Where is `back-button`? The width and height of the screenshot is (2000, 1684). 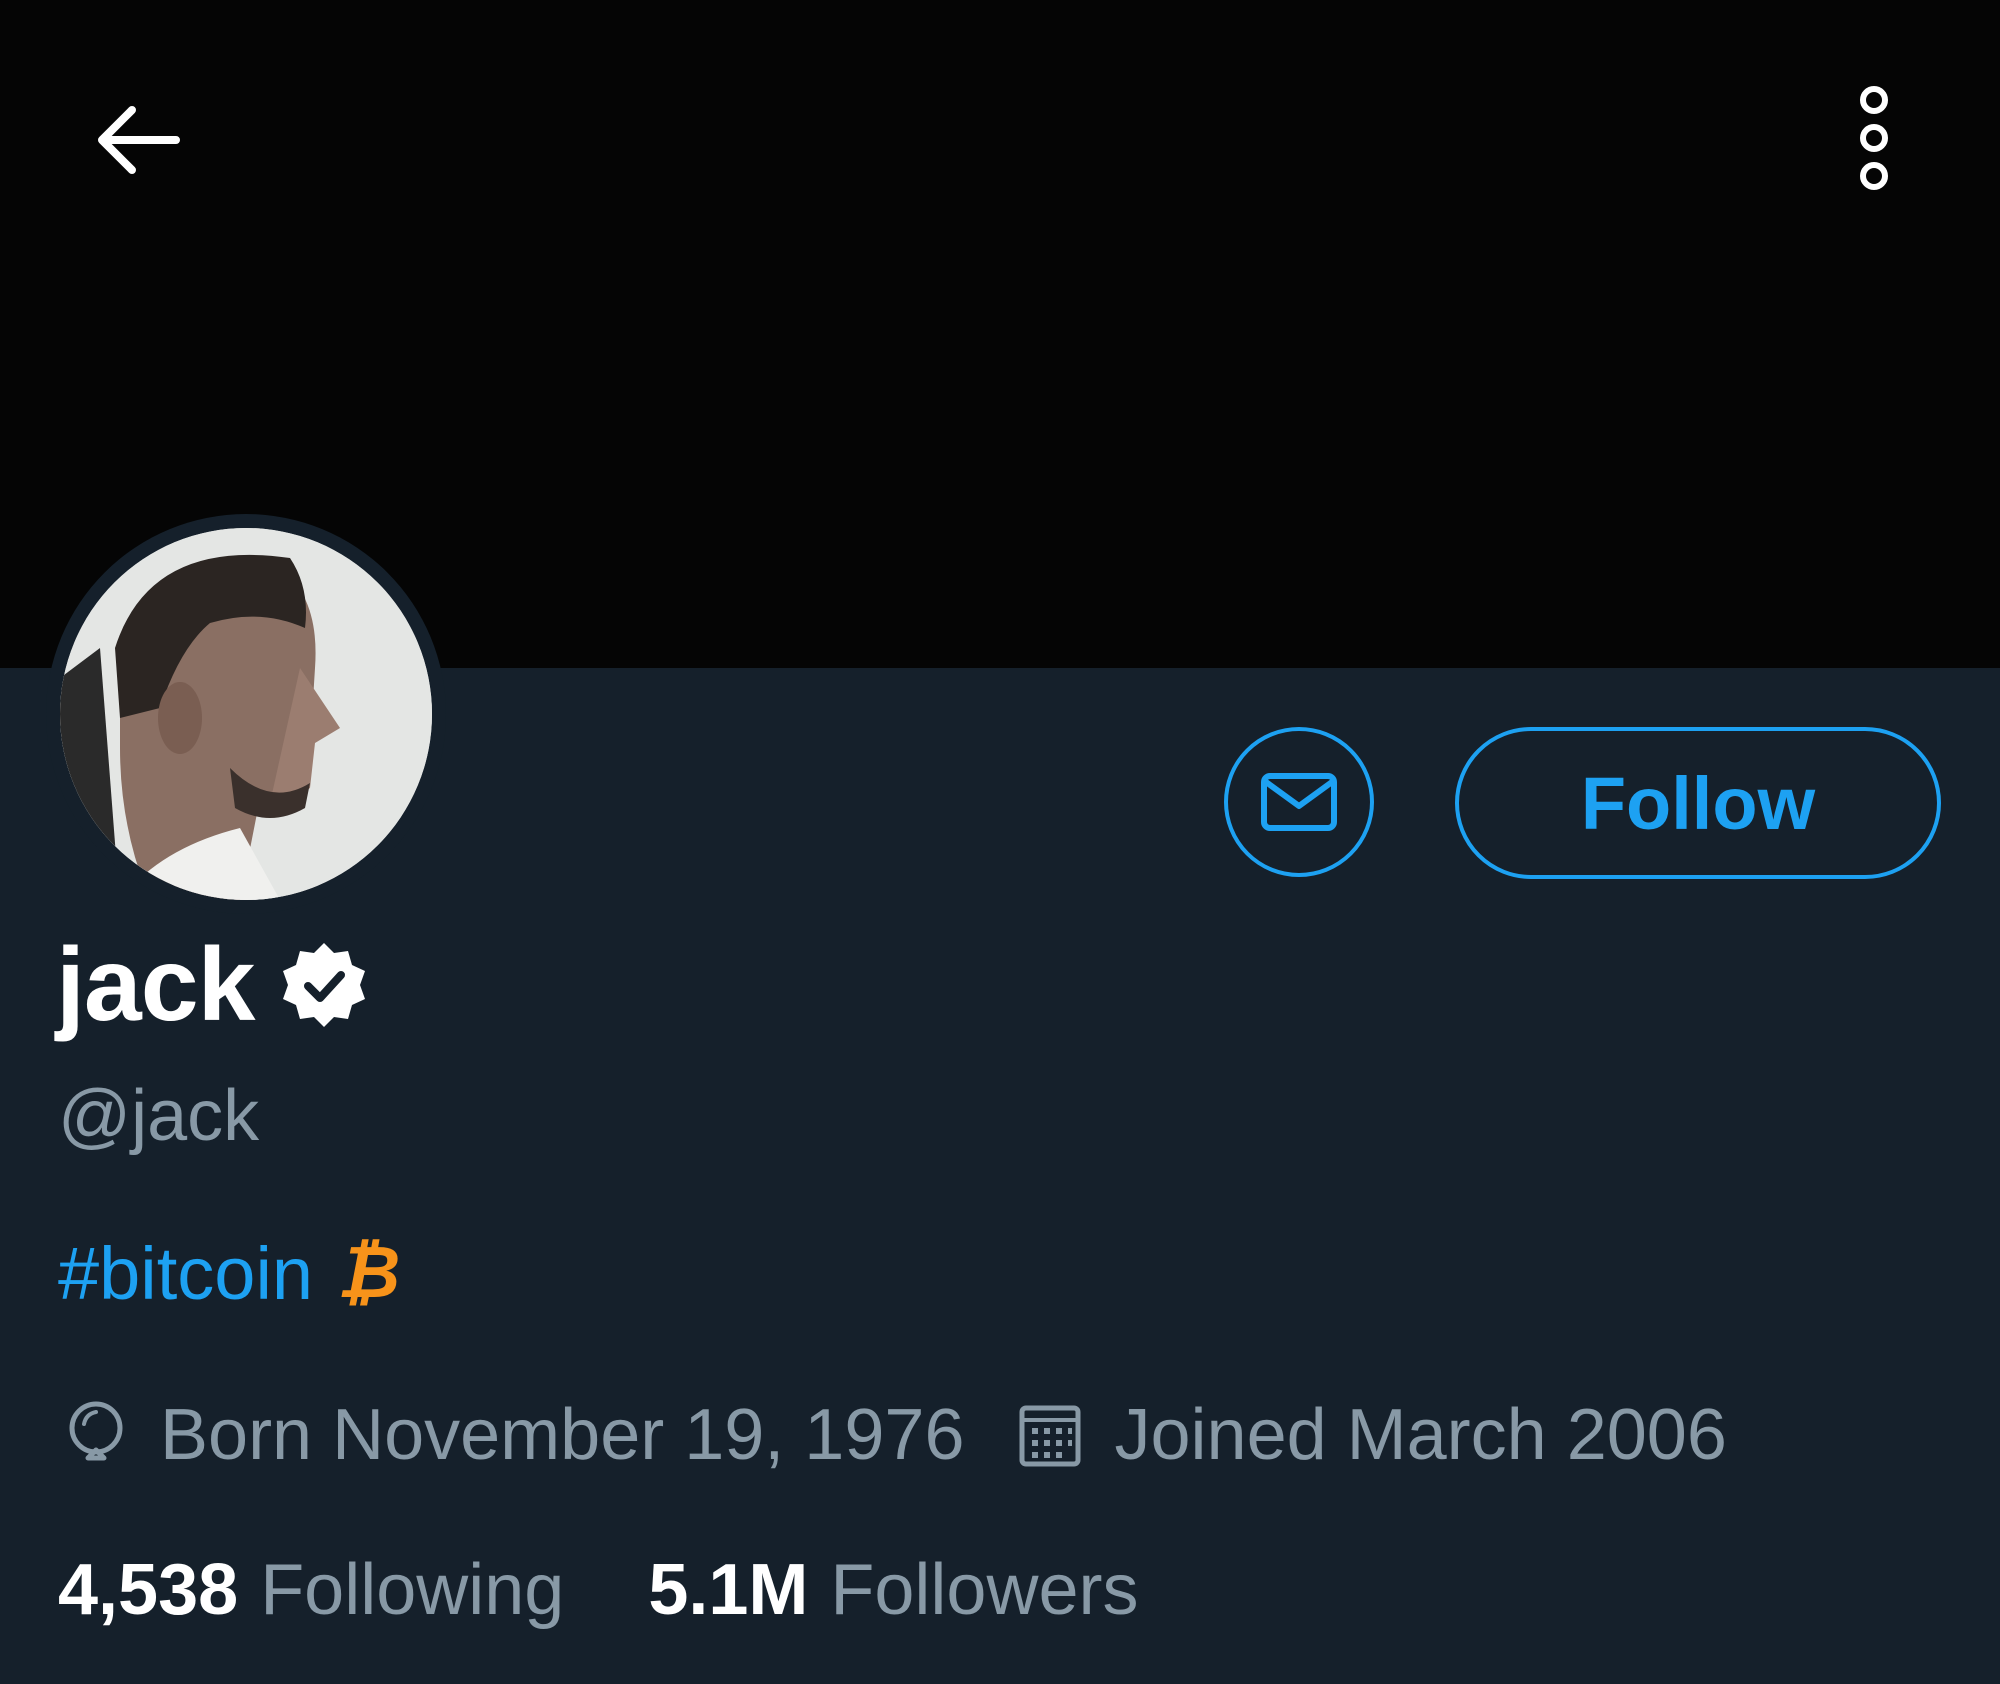
back-button is located at coordinates (137, 140).